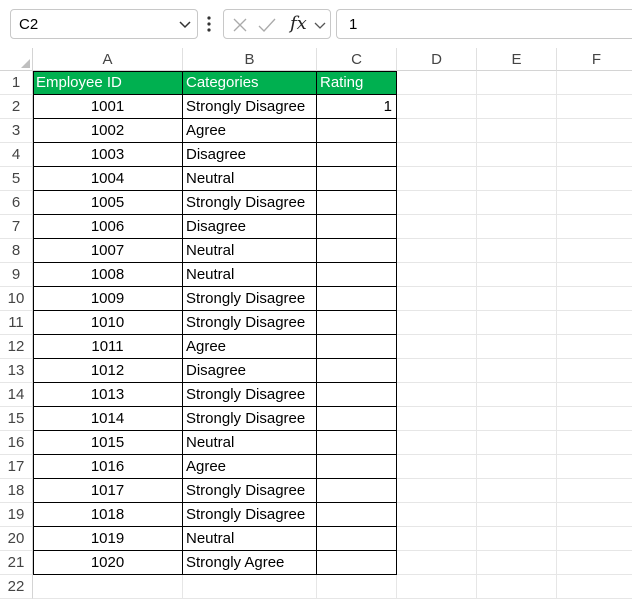  Describe the element at coordinates (437, 275) in the screenshot. I see `cell-d9` at that location.